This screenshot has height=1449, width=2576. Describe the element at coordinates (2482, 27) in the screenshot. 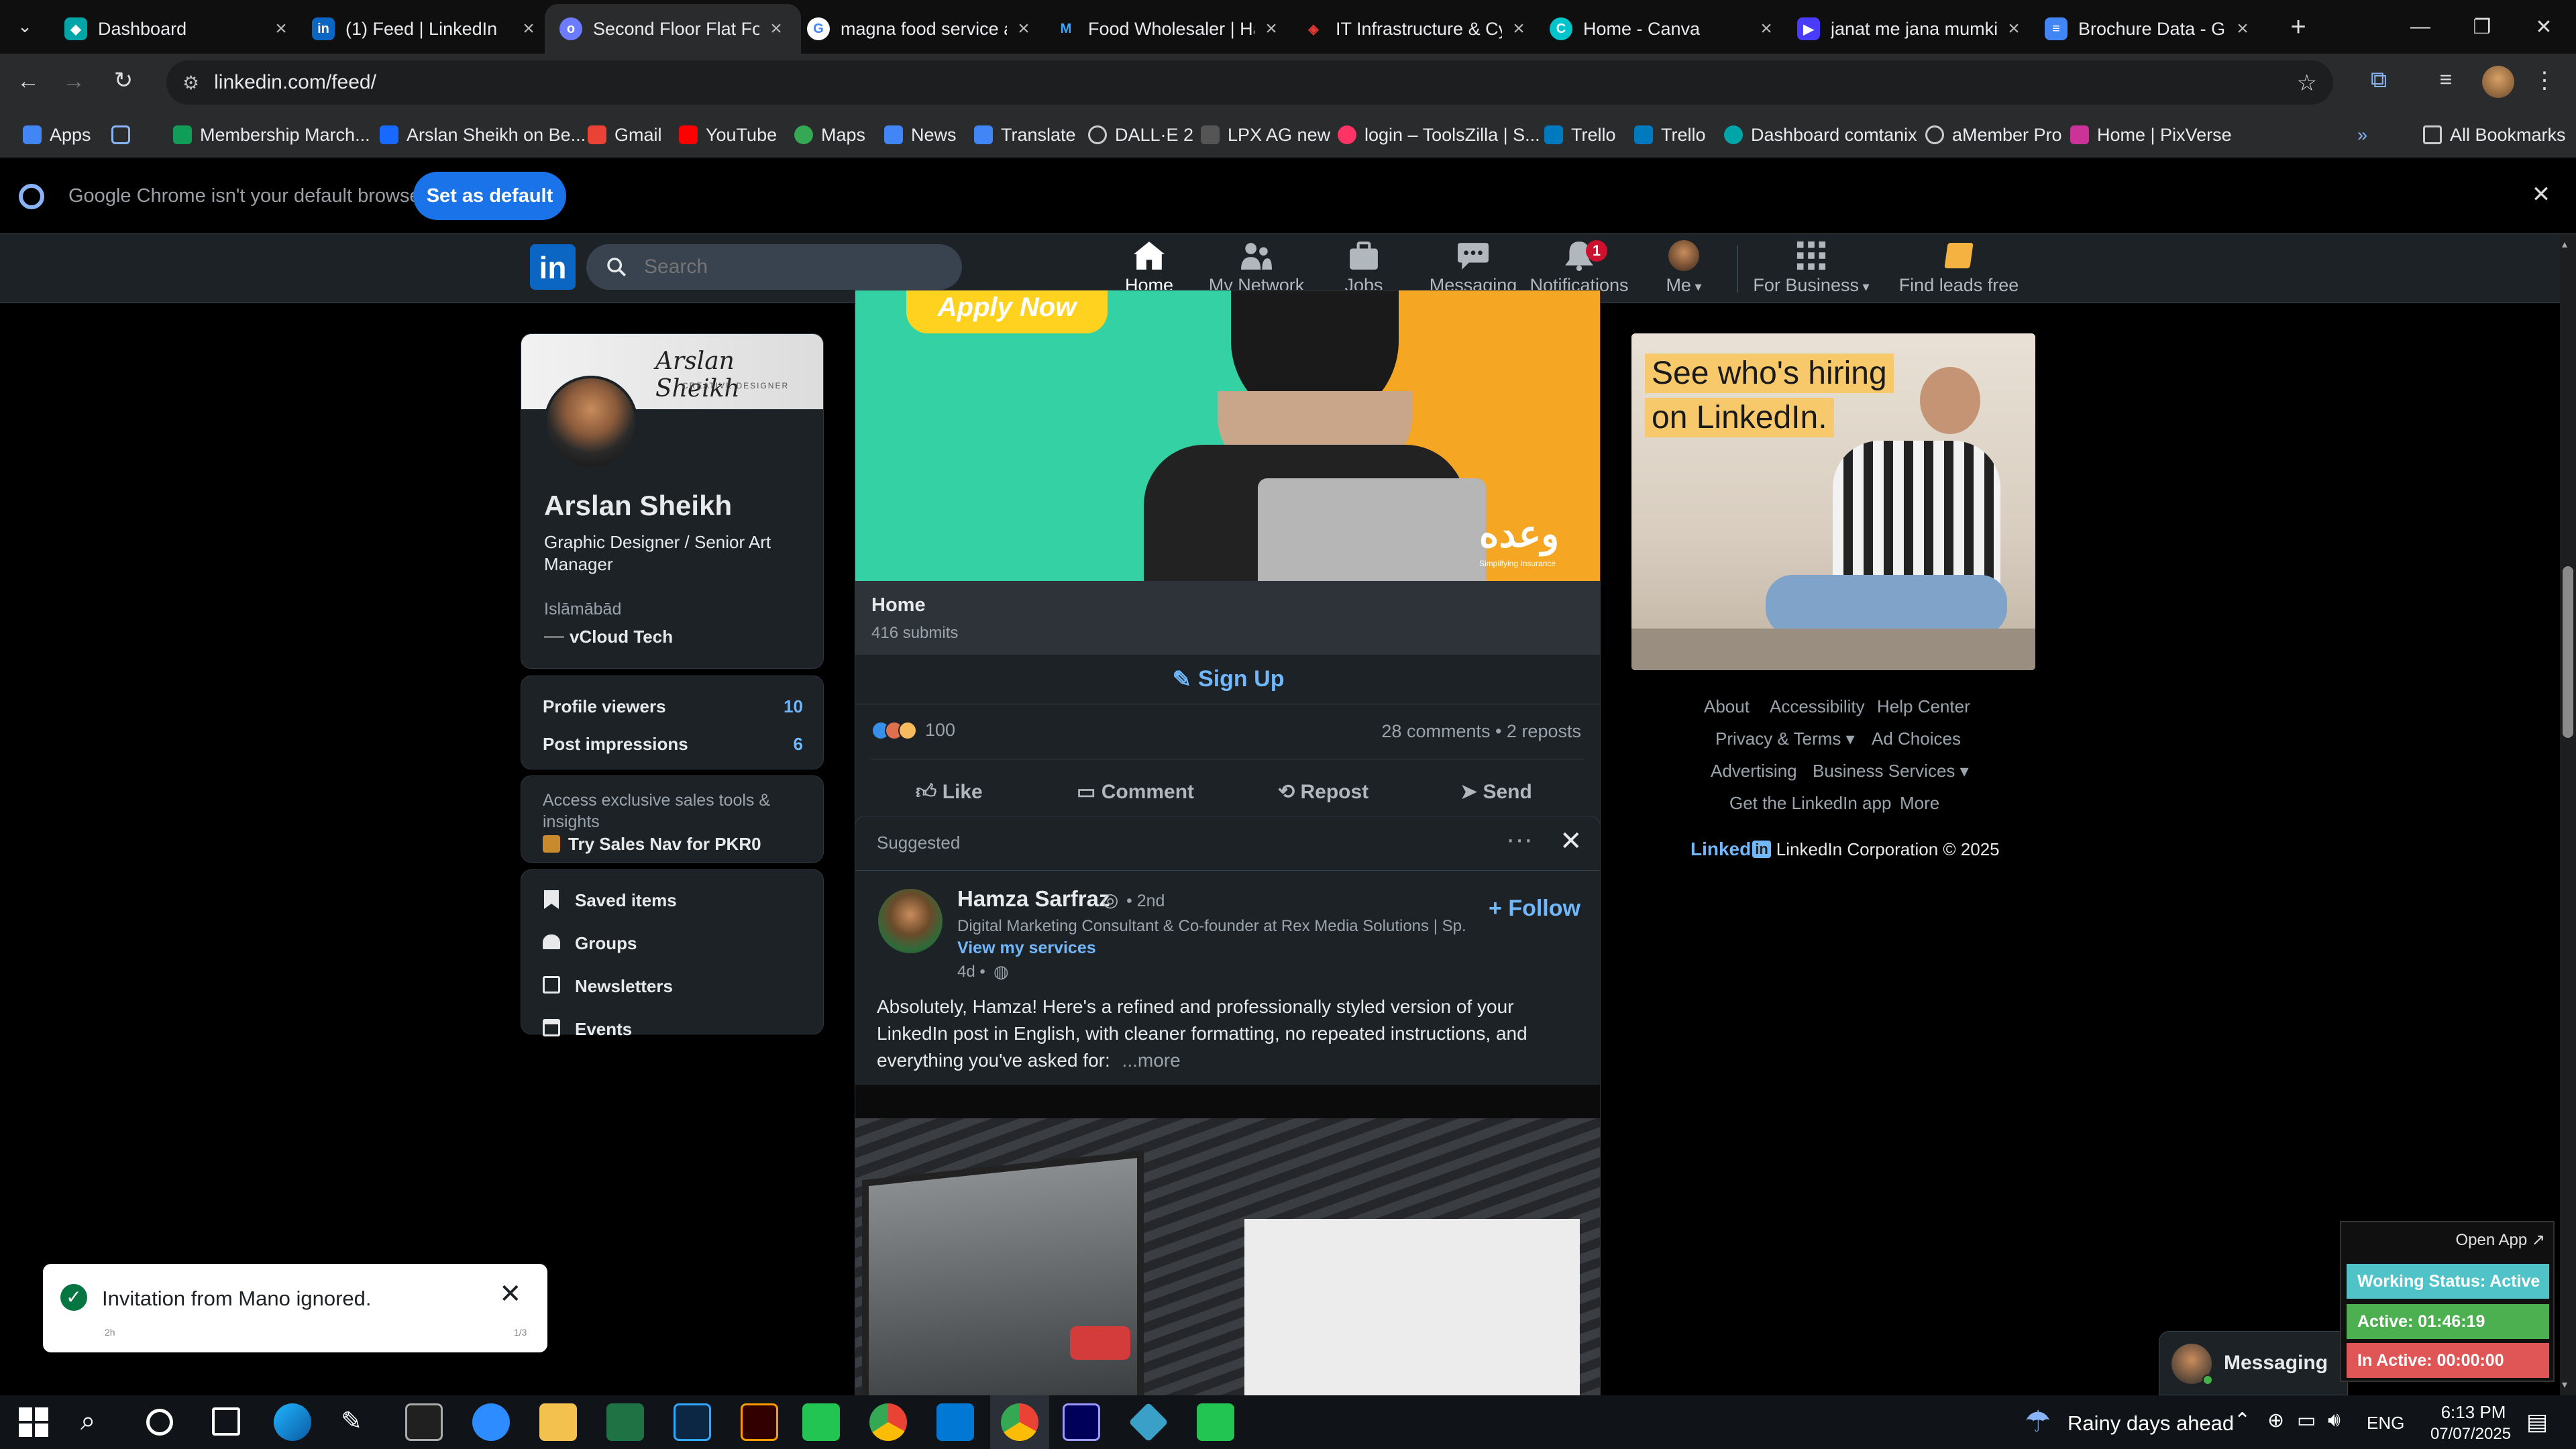

I see `restore-icon: ❐` at that location.